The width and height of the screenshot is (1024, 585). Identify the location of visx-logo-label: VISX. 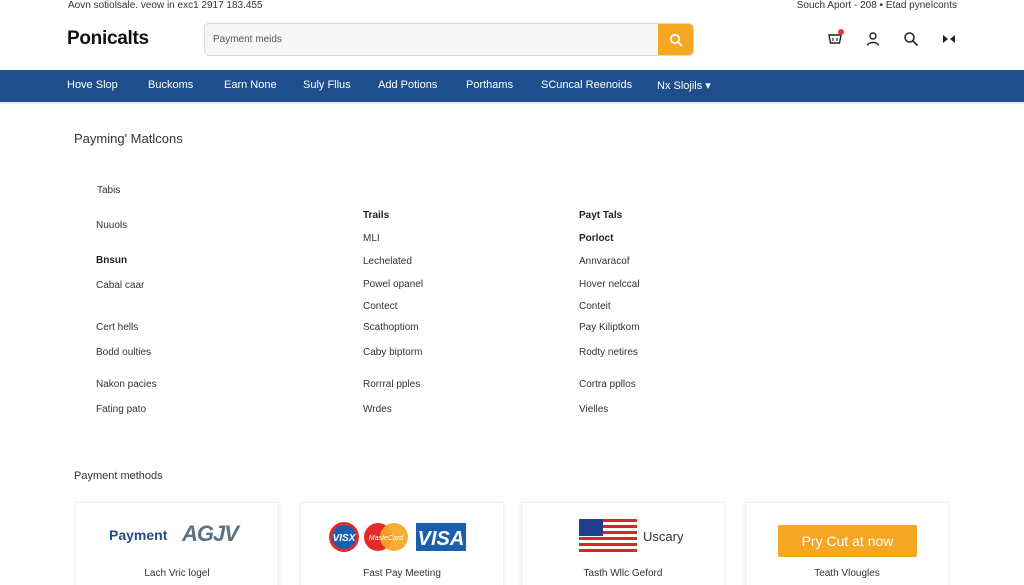
(345, 538).